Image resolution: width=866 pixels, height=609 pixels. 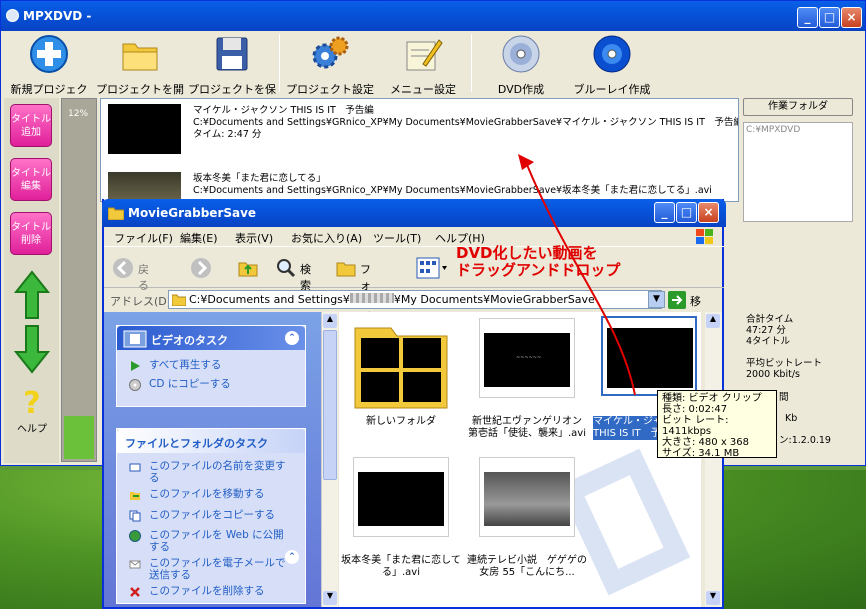 What do you see at coordinates (227, 134) in the screenshot?
I see `item-time: タイム: 2:47 分` at bounding box center [227, 134].